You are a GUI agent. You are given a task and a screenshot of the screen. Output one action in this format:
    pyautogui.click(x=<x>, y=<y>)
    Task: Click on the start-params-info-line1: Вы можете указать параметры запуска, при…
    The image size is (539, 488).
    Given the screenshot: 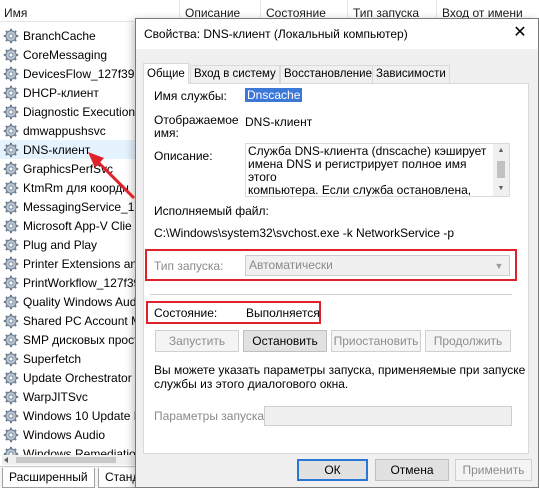 What is the action you would take?
    pyautogui.click(x=340, y=370)
    